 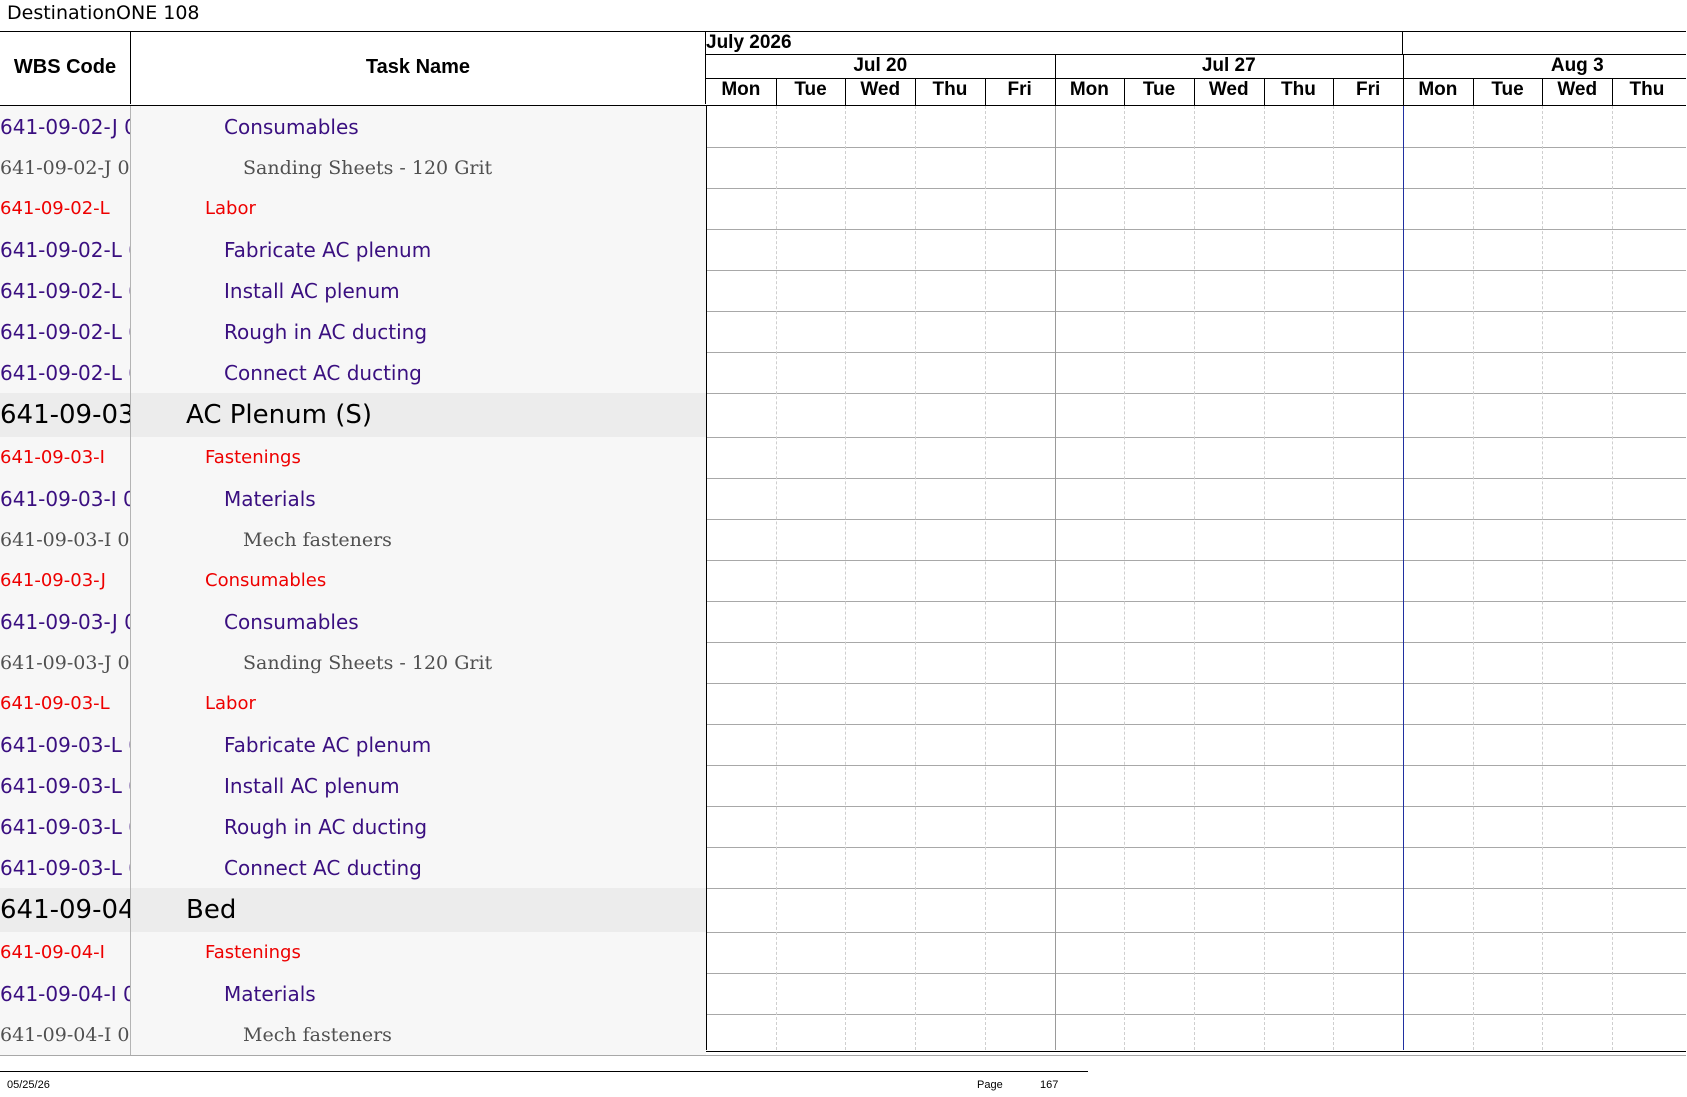 I want to click on table-row: 641-09-03-L Labor, so click(x=353, y=703).